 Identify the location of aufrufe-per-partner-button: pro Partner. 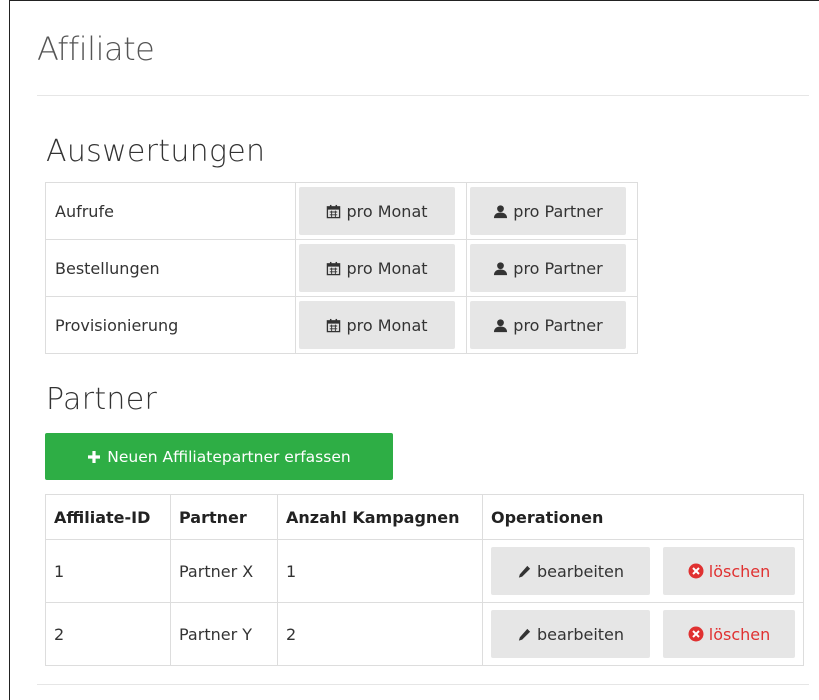
(548, 211).